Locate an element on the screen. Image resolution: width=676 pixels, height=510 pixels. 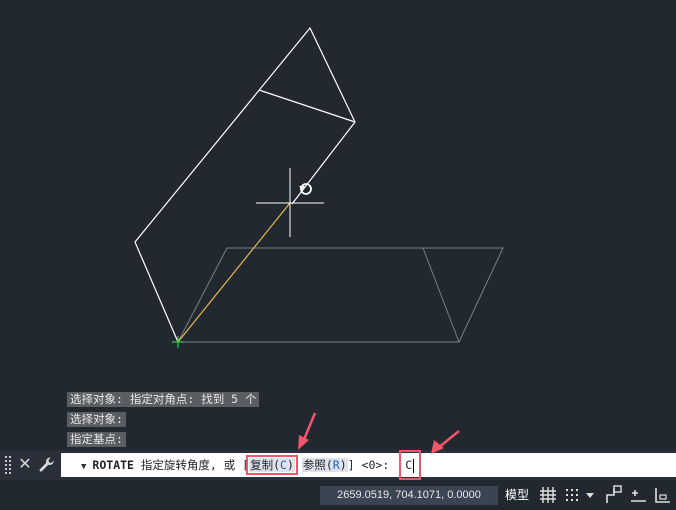
ortho-icon is located at coordinates (614, 495).